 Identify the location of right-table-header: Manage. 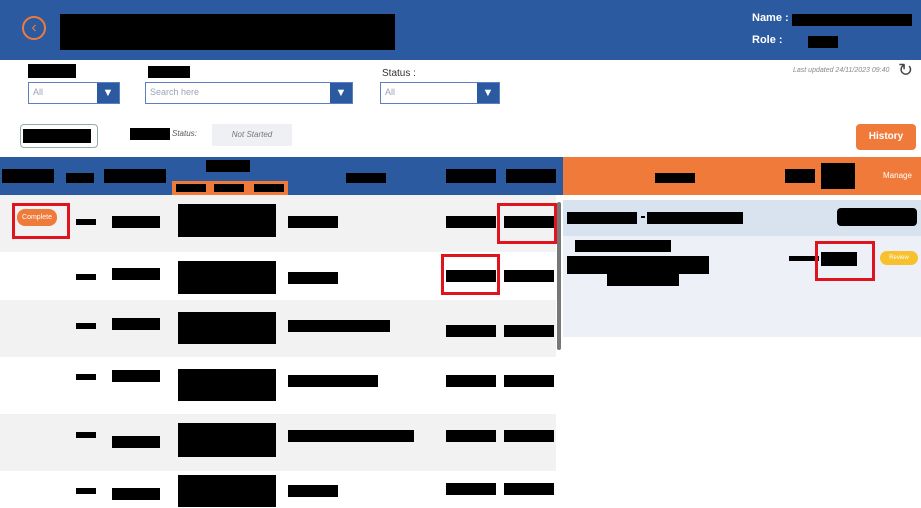
(742, 176).